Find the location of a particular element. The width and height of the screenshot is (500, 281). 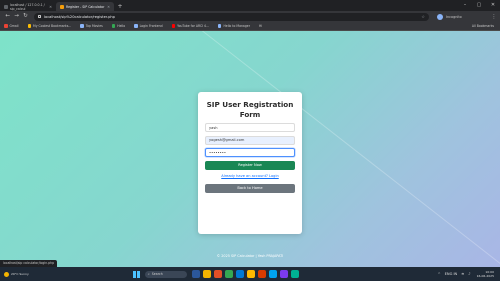

clock: 10:00 16-06-2025 is located at coordinates (485, 274).